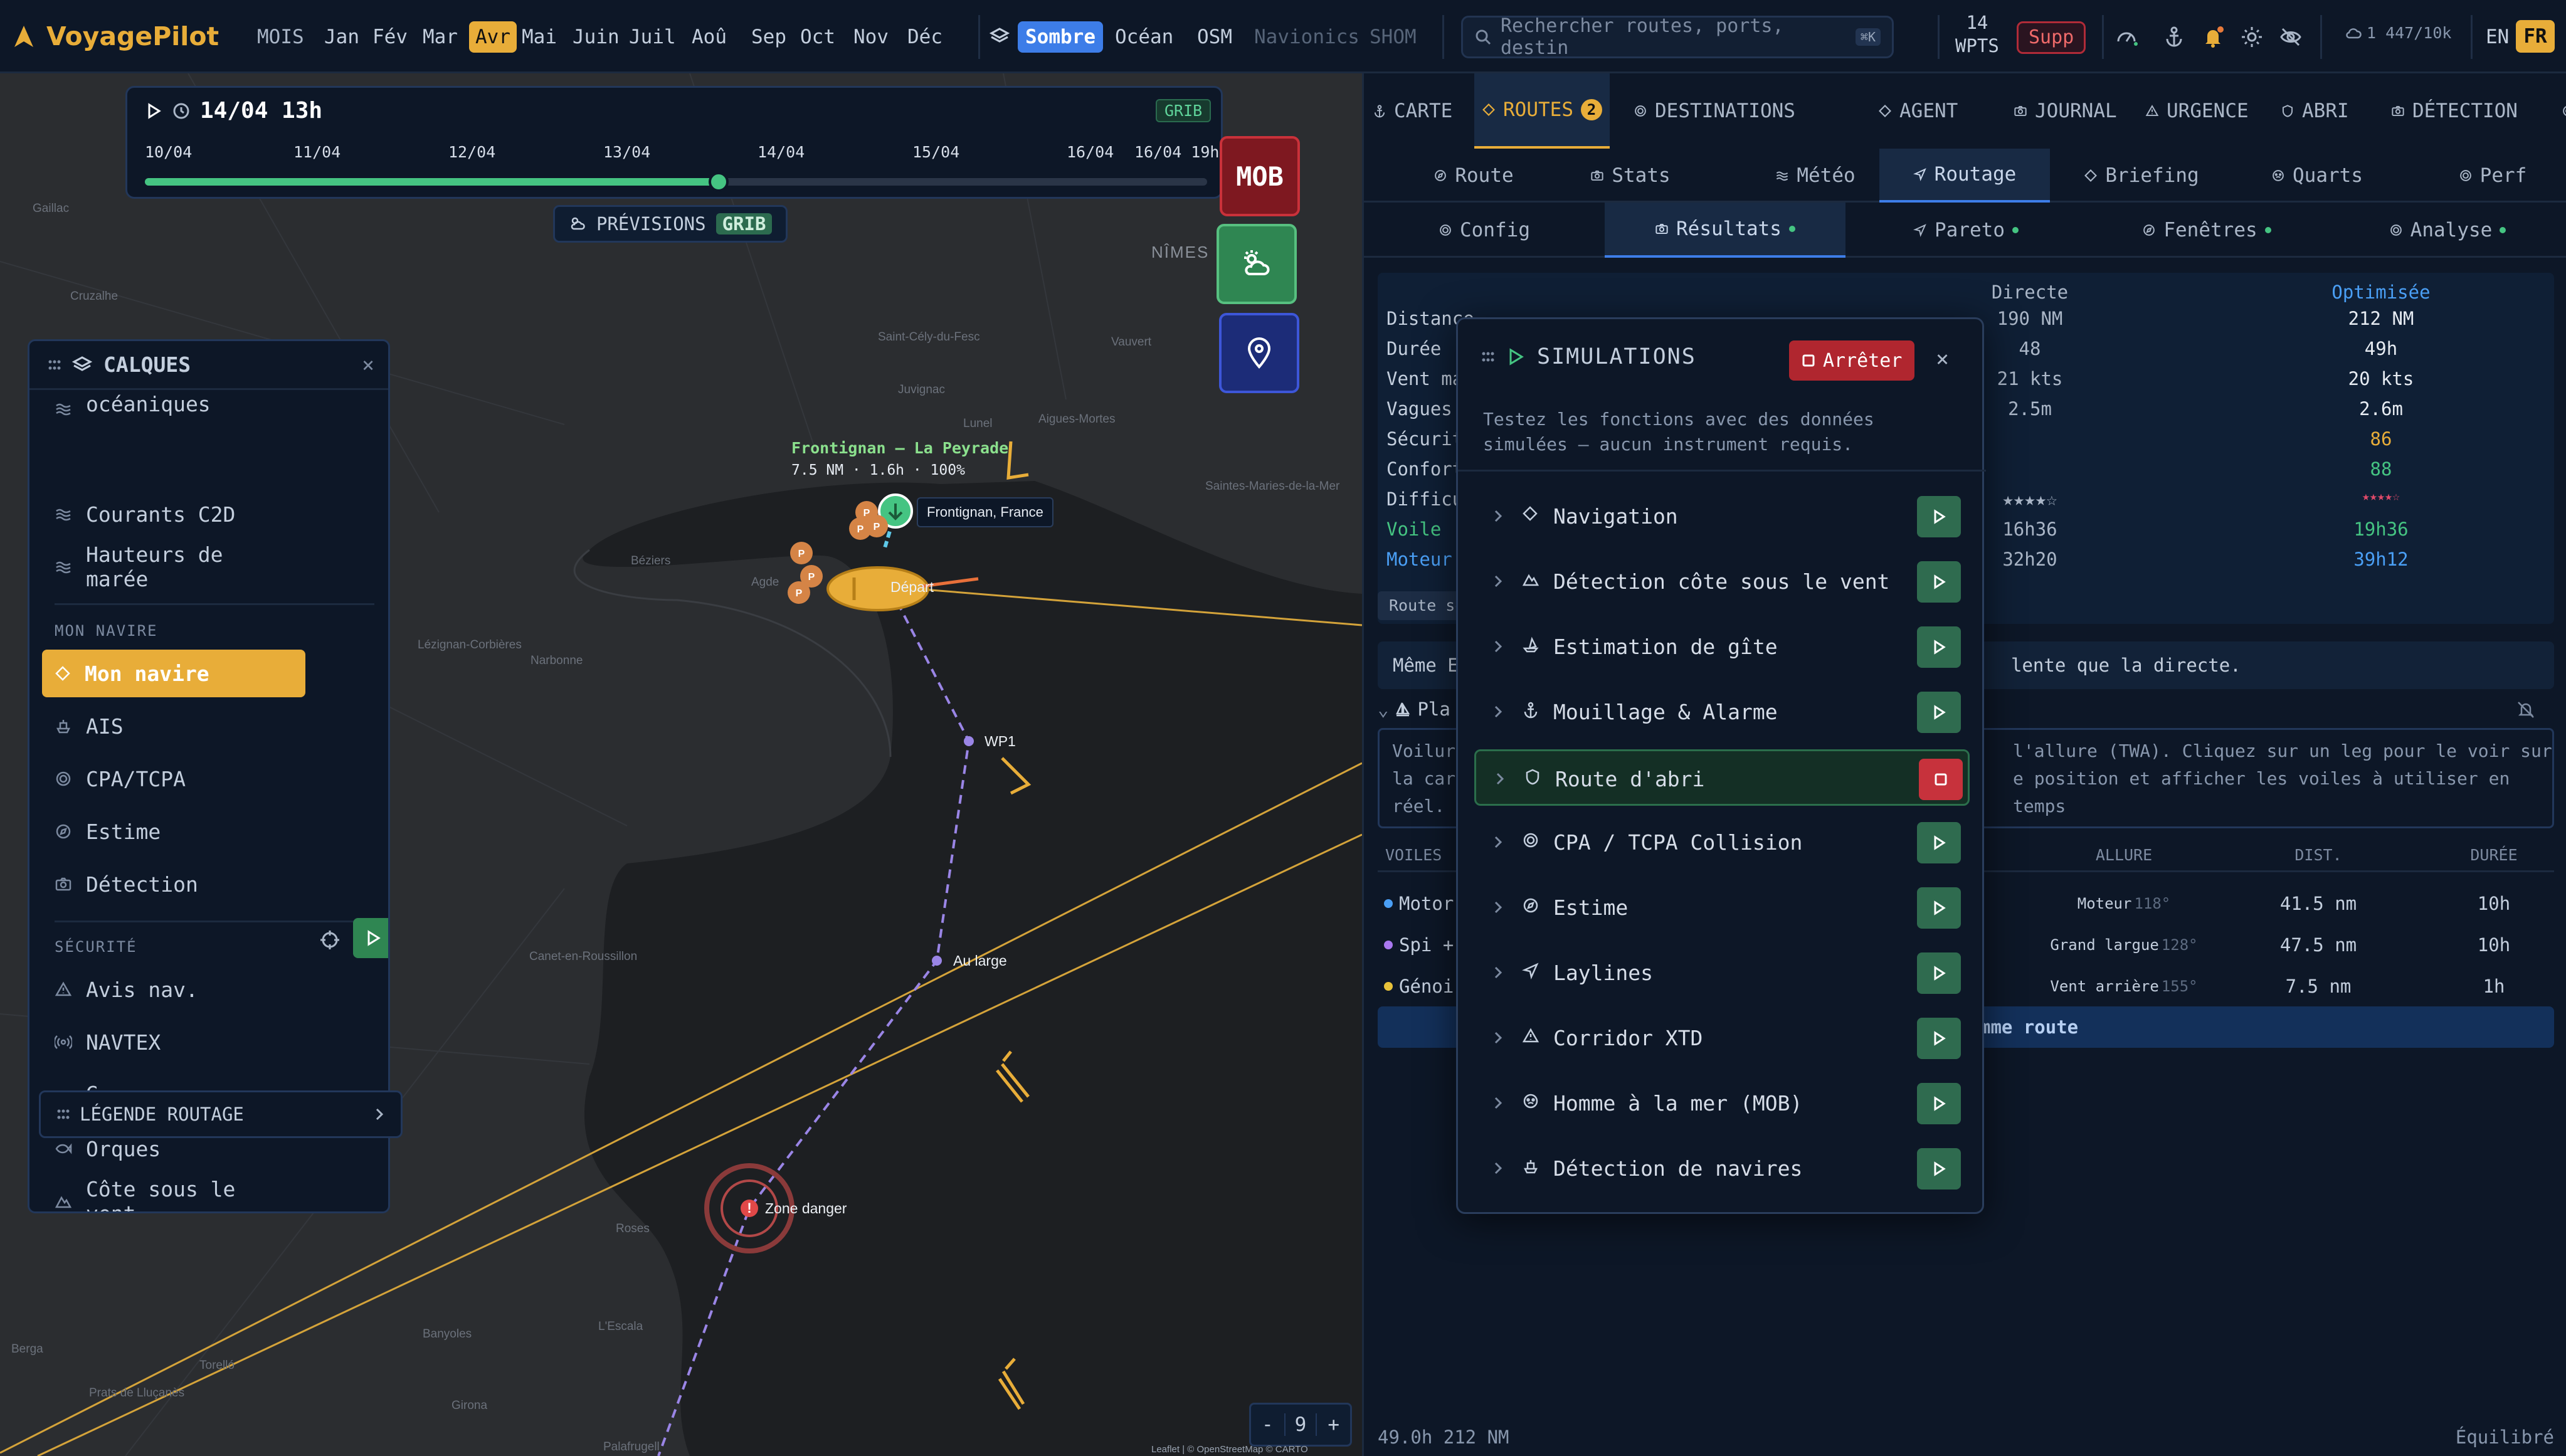  I want to click on subtab-briefing: Briefing, so click(2141, 176).